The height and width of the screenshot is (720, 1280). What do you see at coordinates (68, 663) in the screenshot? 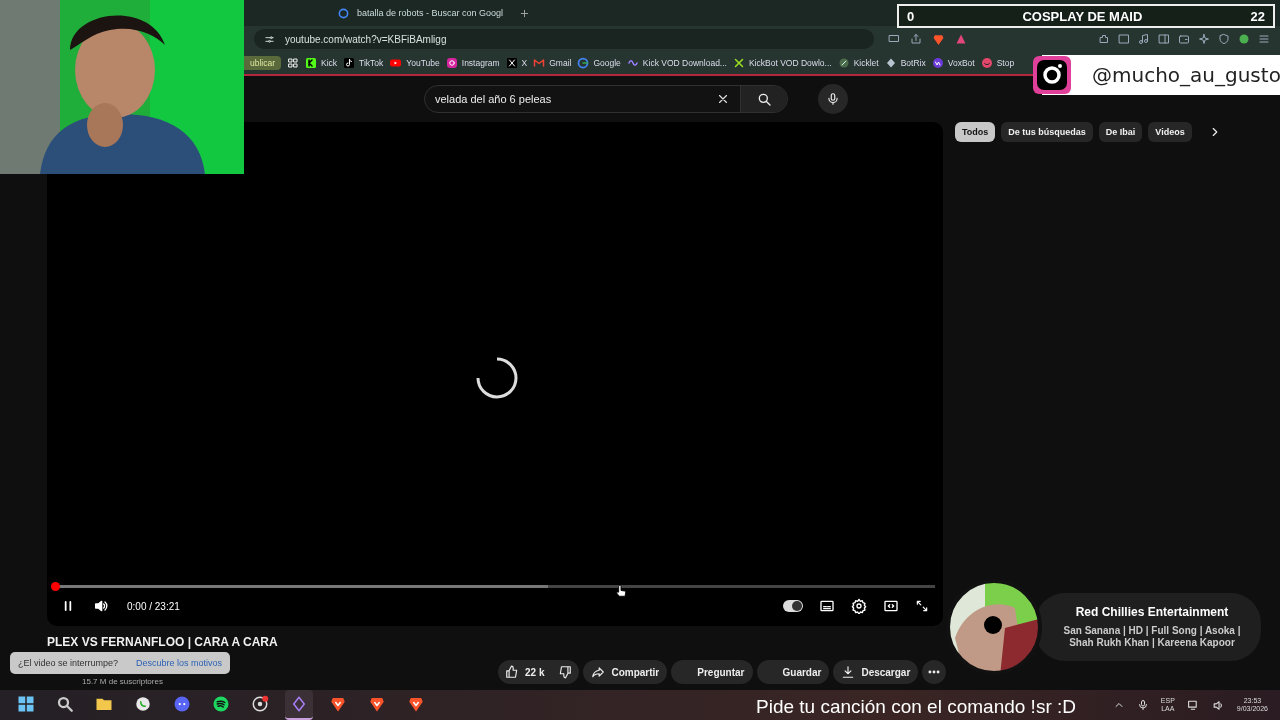
I see `toast-message: ¿El video se interrumpe?` at bounding box center [68, 663].